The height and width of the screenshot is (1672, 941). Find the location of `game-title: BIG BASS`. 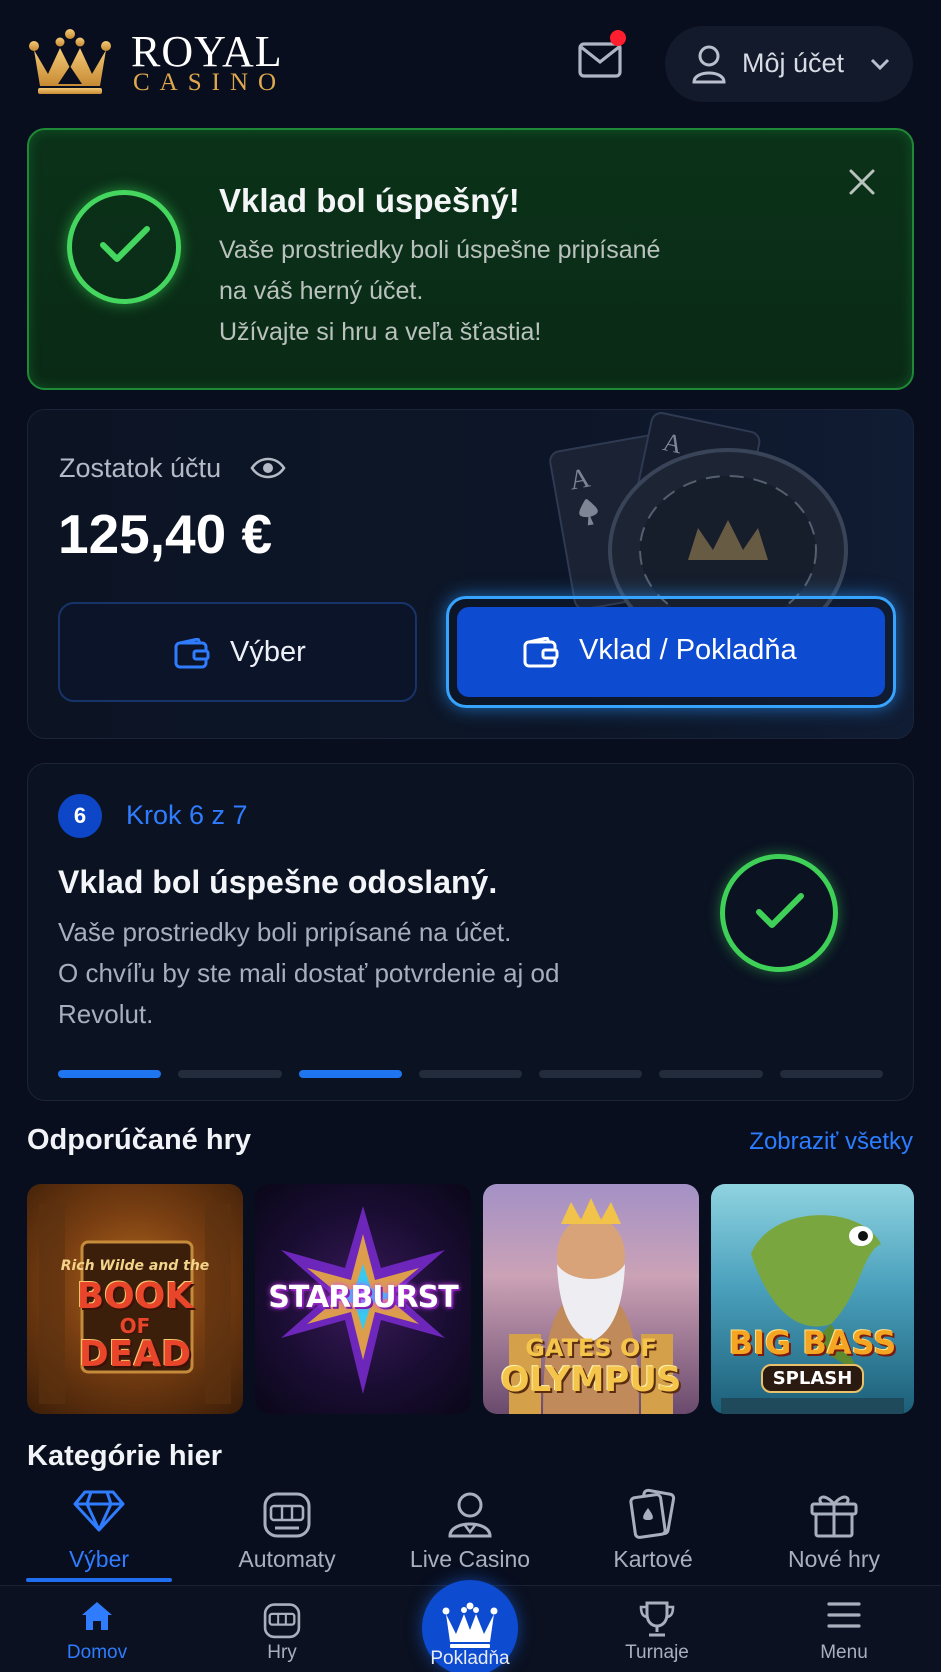

game-title: BIG BASS is located at coordinates (812, 1343).